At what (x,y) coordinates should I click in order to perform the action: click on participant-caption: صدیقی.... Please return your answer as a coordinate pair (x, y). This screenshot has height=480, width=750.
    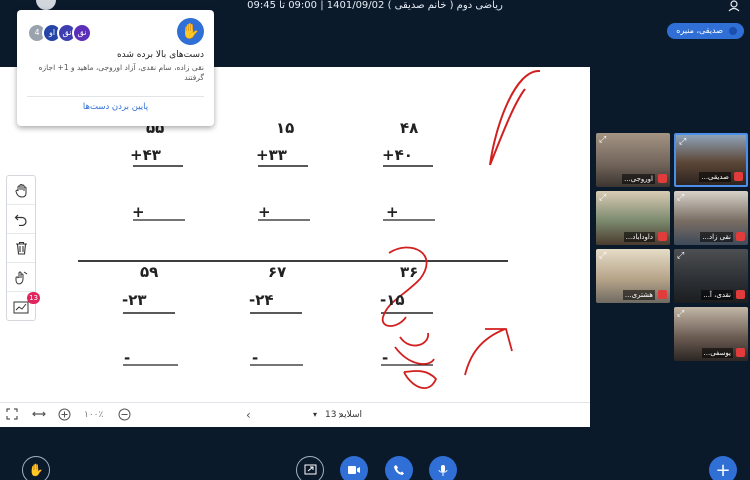
    Looking at the image, I should click on (711, 176).